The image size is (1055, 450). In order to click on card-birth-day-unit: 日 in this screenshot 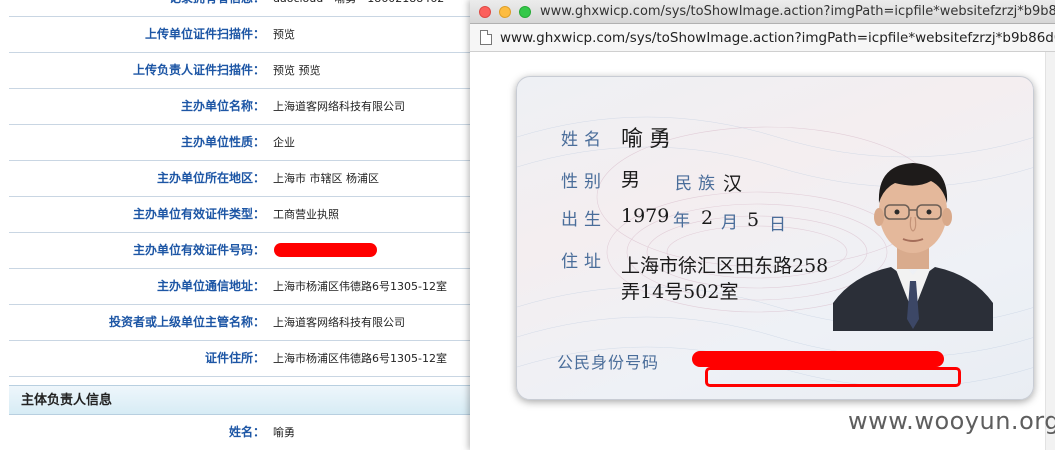, I will do `click(780, 225)`.